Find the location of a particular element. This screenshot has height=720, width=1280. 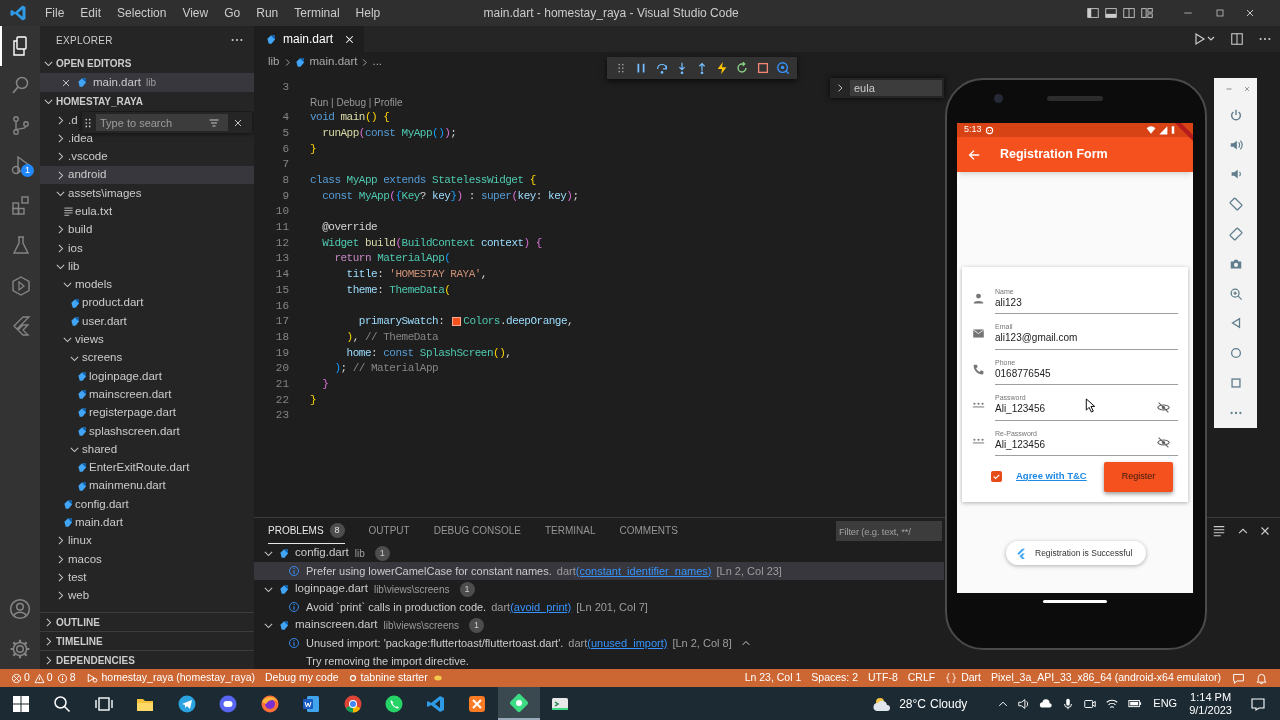

line-number: 21 is located at coordinates (281, 384).